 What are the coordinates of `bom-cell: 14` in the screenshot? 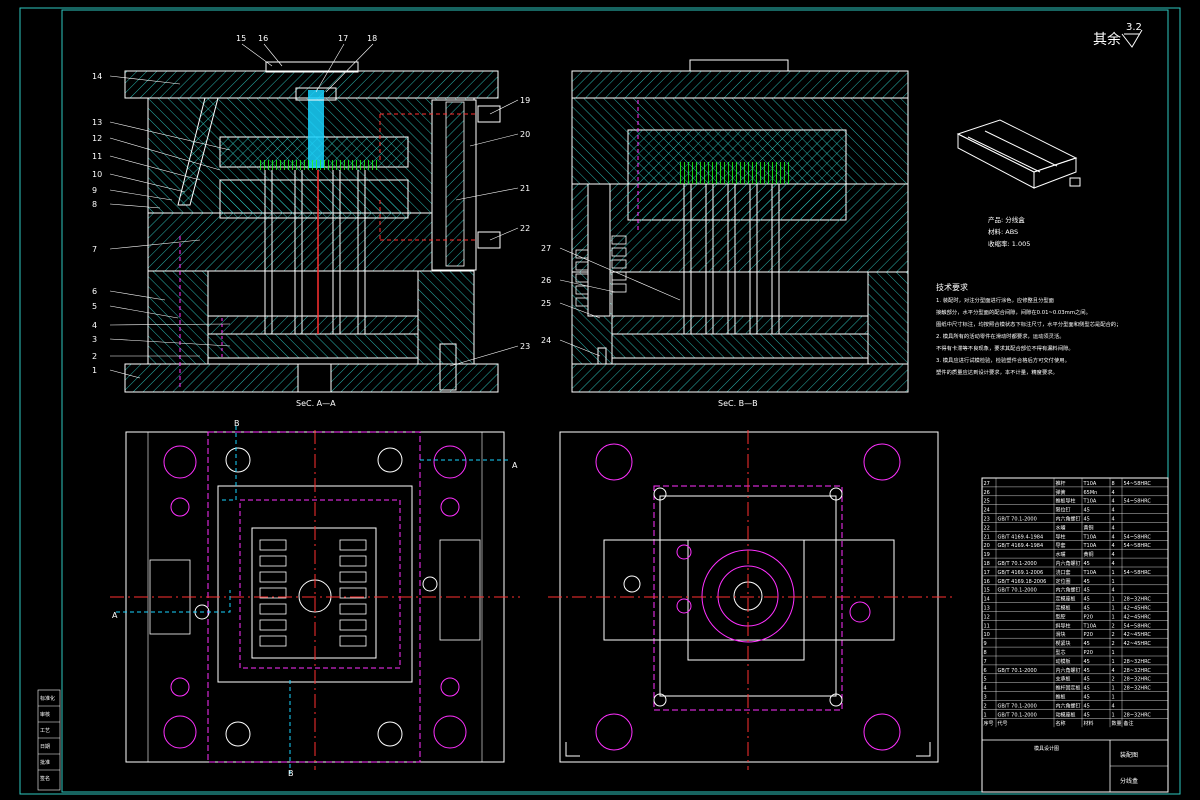 It's located at (987, 600).